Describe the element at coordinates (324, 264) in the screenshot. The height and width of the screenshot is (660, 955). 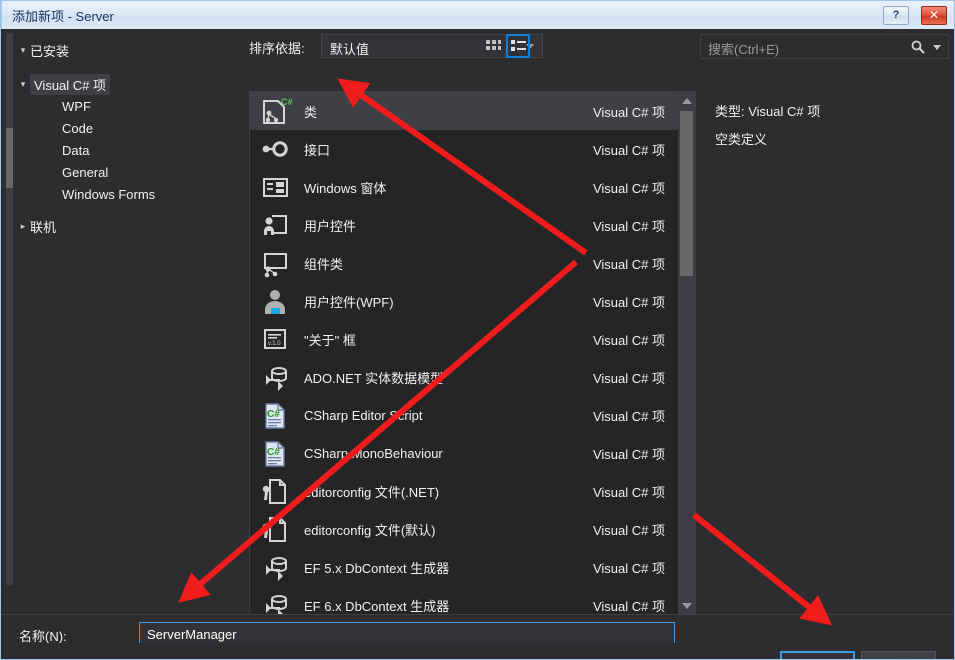
I see `template-name: 组件类` at that location.